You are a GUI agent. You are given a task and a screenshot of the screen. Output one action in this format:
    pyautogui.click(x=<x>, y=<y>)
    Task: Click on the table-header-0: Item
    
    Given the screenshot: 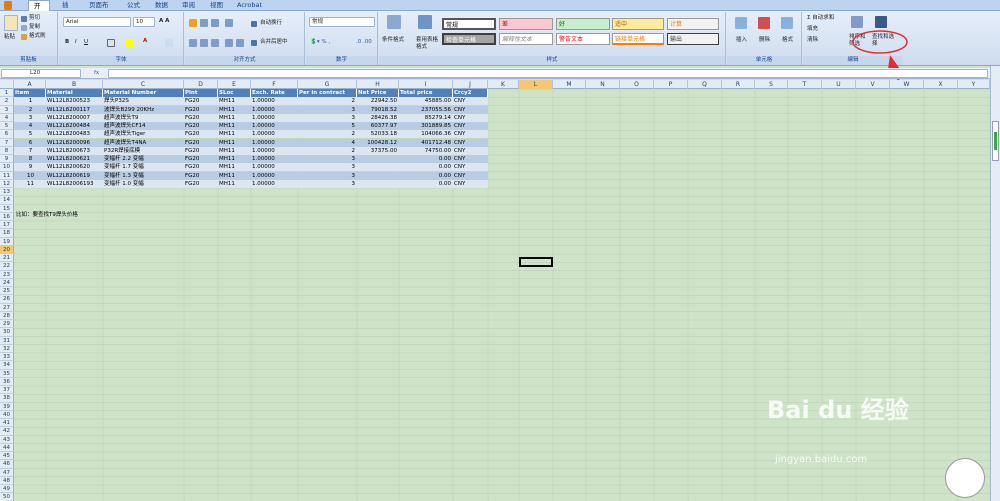 What is the action you would take?
    pyautogui.click(x=30, y=93)
    